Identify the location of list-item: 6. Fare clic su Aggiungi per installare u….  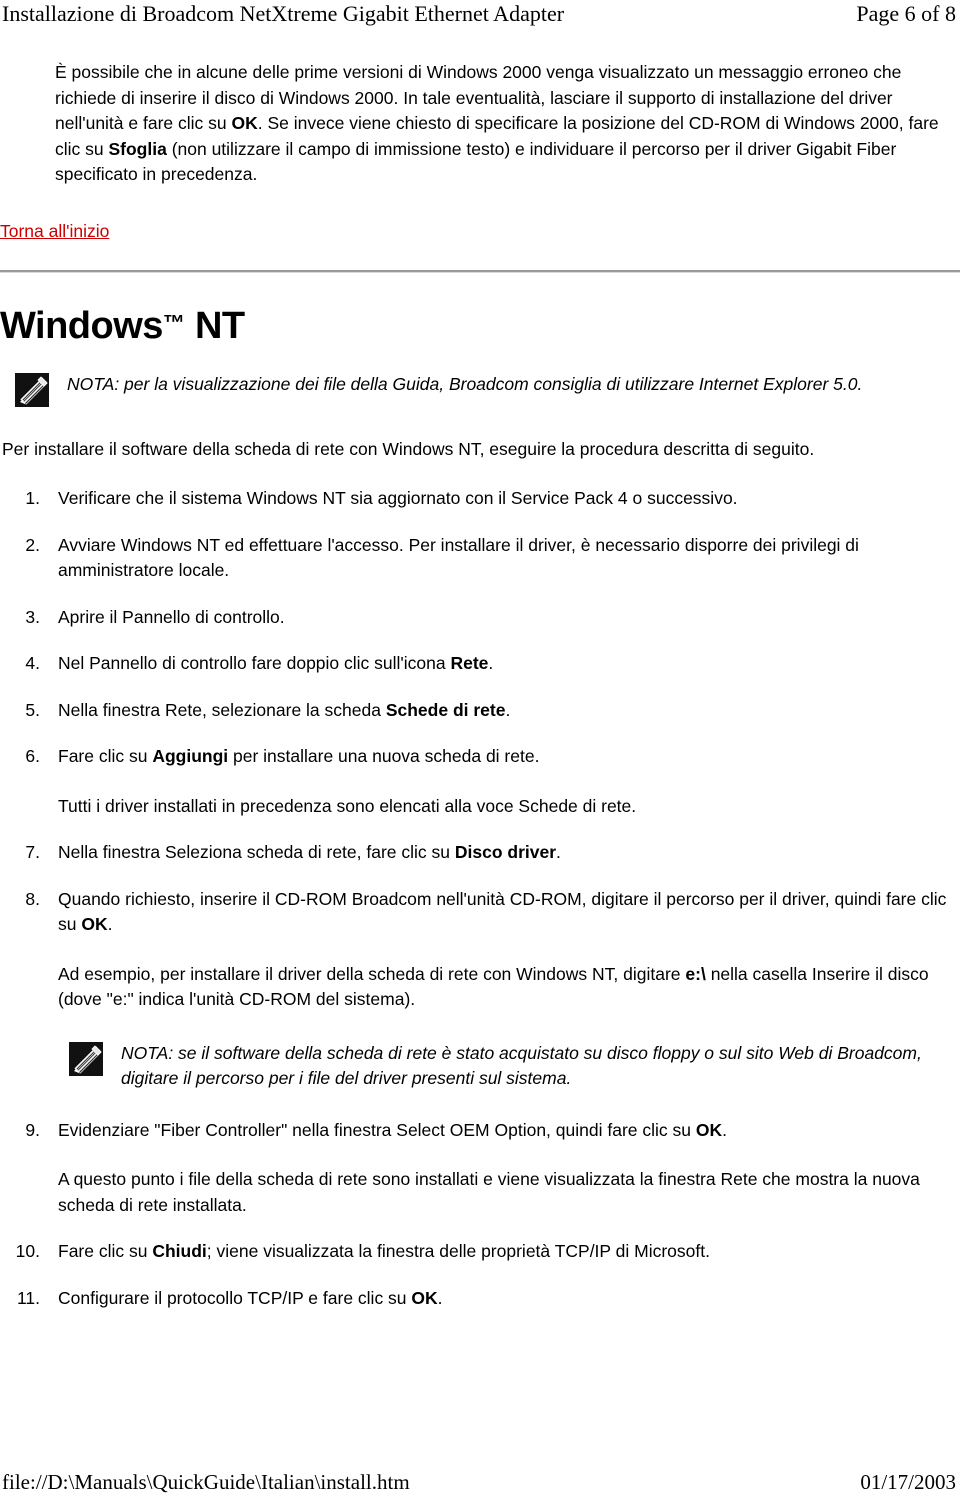
(480, 781).